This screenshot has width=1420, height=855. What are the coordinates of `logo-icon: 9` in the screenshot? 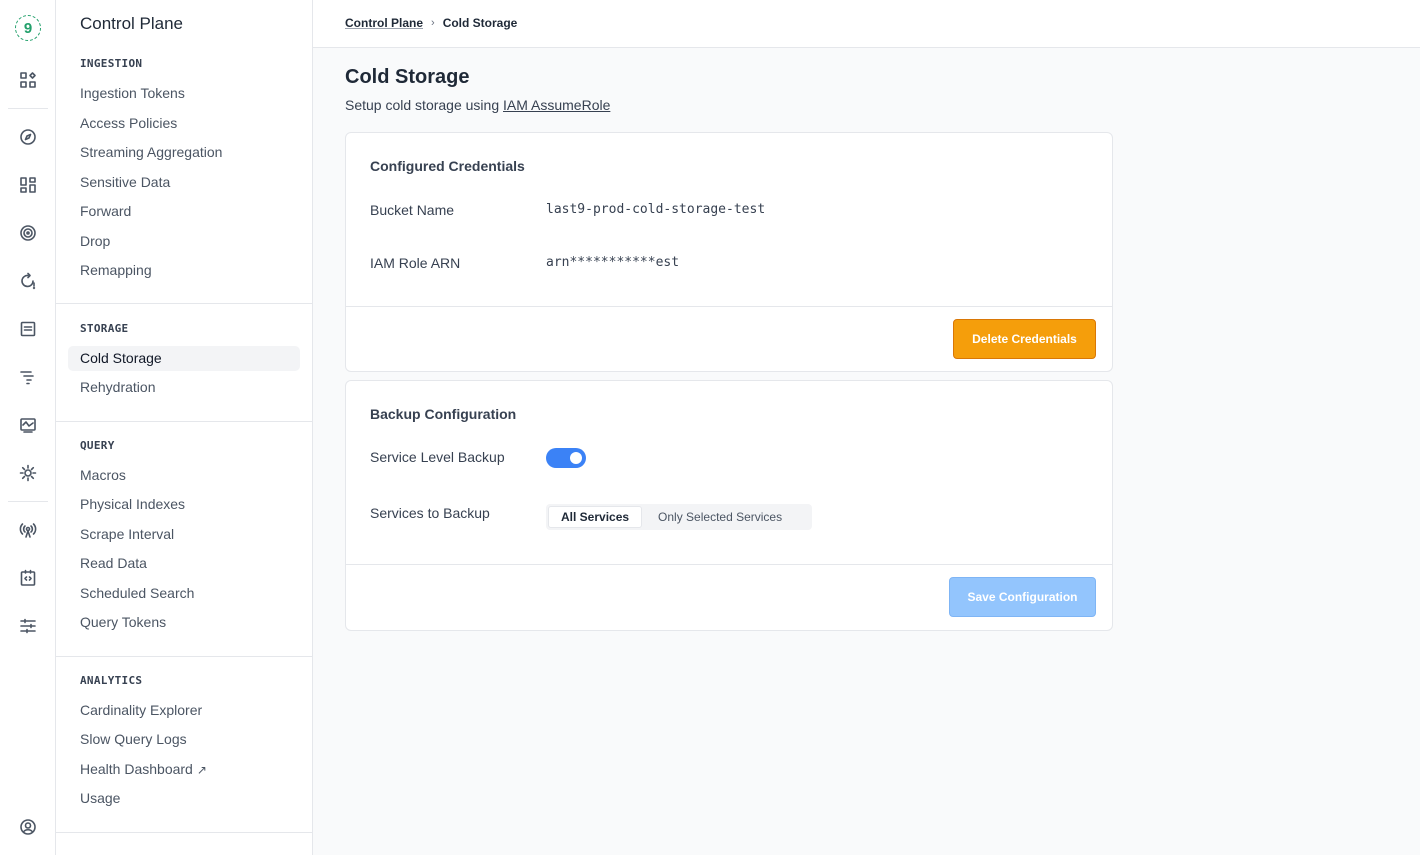 It's located at (28, 28).